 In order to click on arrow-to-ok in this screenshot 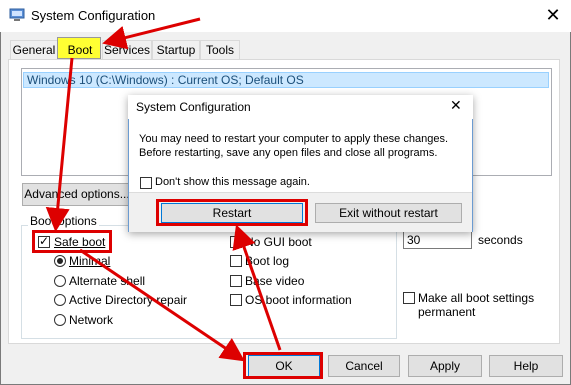, I will do `click(162, 305)`.